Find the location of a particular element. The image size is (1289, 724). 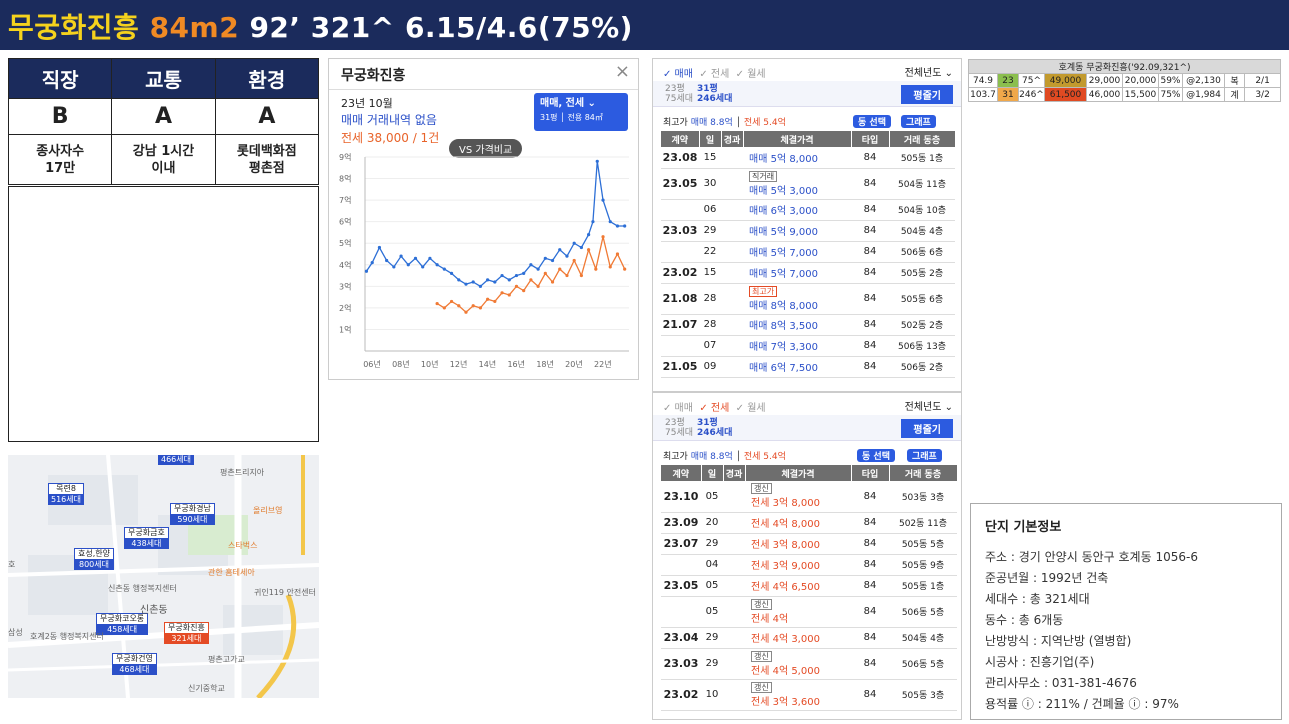

price-value: 전세 4억 is located at coordinates (770, 619).